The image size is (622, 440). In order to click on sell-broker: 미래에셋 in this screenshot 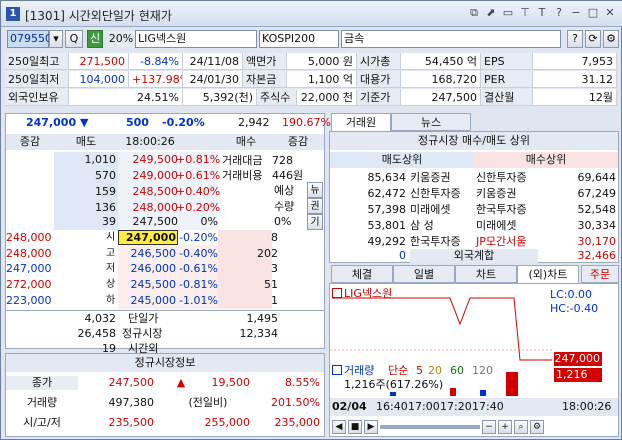, I will do `click(430, 210)`.